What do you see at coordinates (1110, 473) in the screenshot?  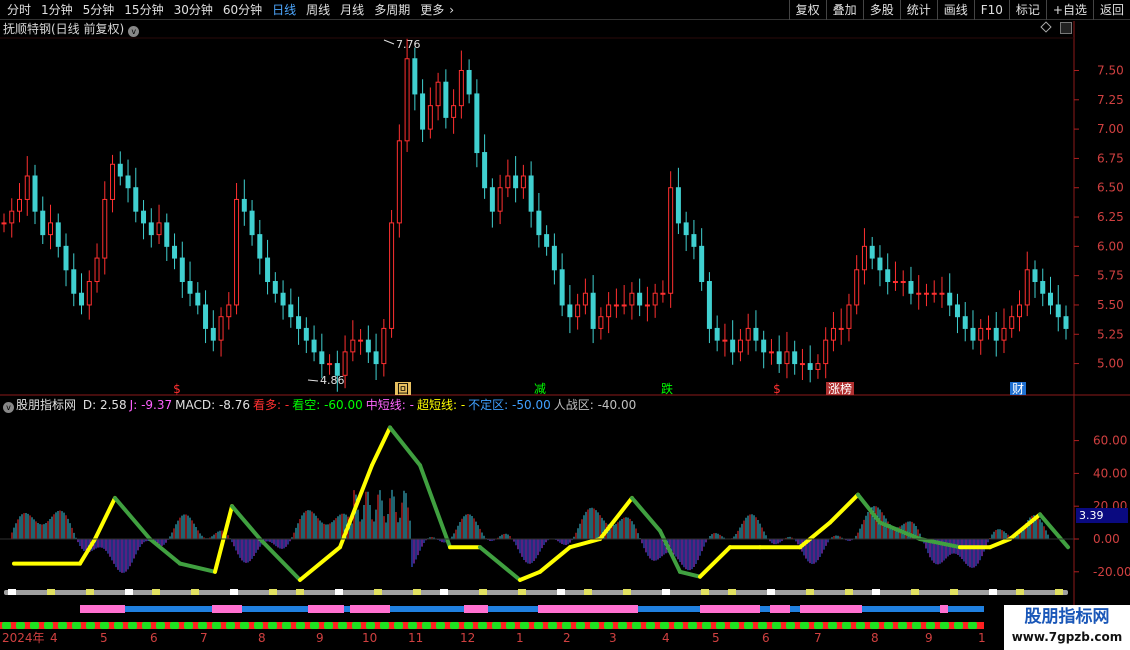 I see `ind-tick-label: 40.00` at bounding box center [1110, 473].